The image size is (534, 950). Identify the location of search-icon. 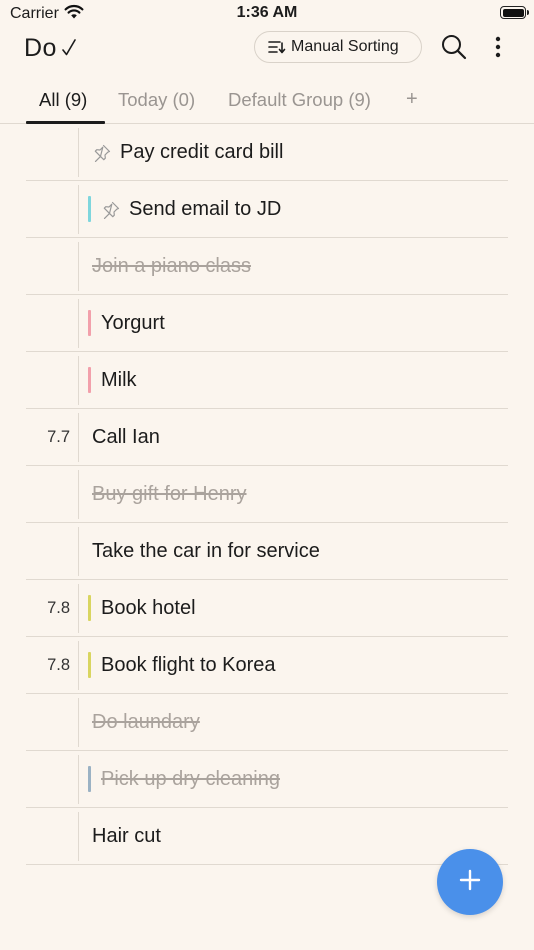
(454, 47).